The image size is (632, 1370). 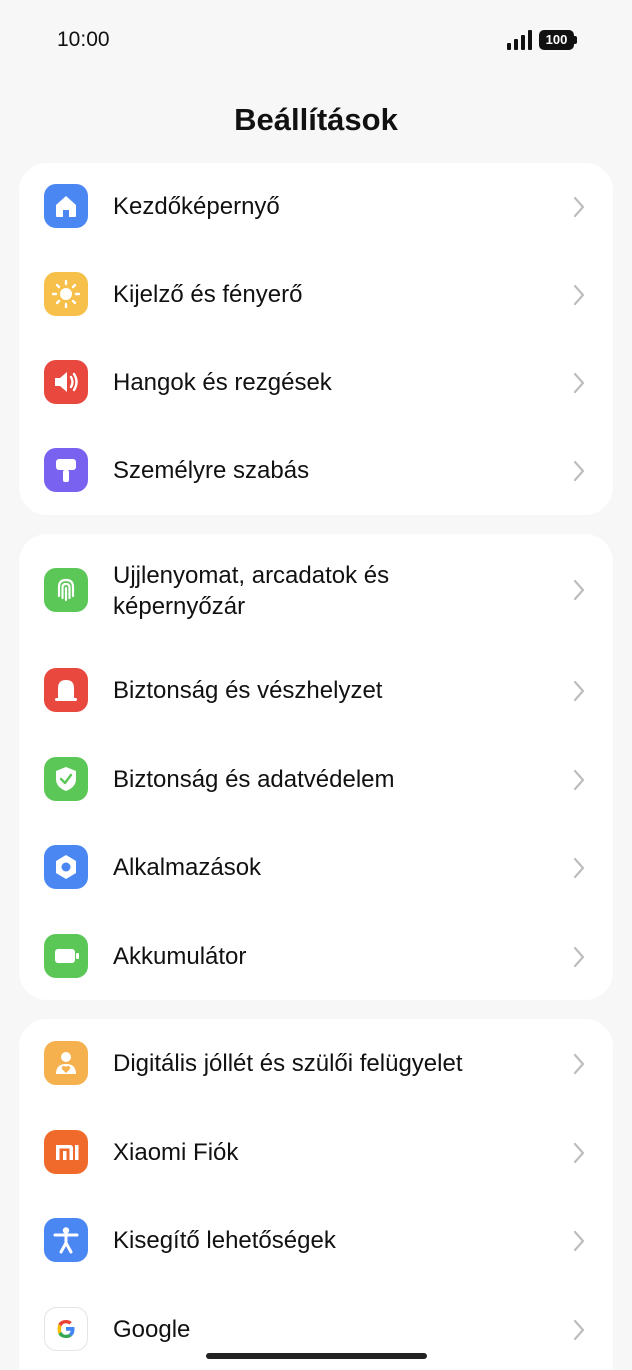 I want to click on settings-item-label: Digitális jóllét és szülői felügyelet, so click(x=288, y=1063).